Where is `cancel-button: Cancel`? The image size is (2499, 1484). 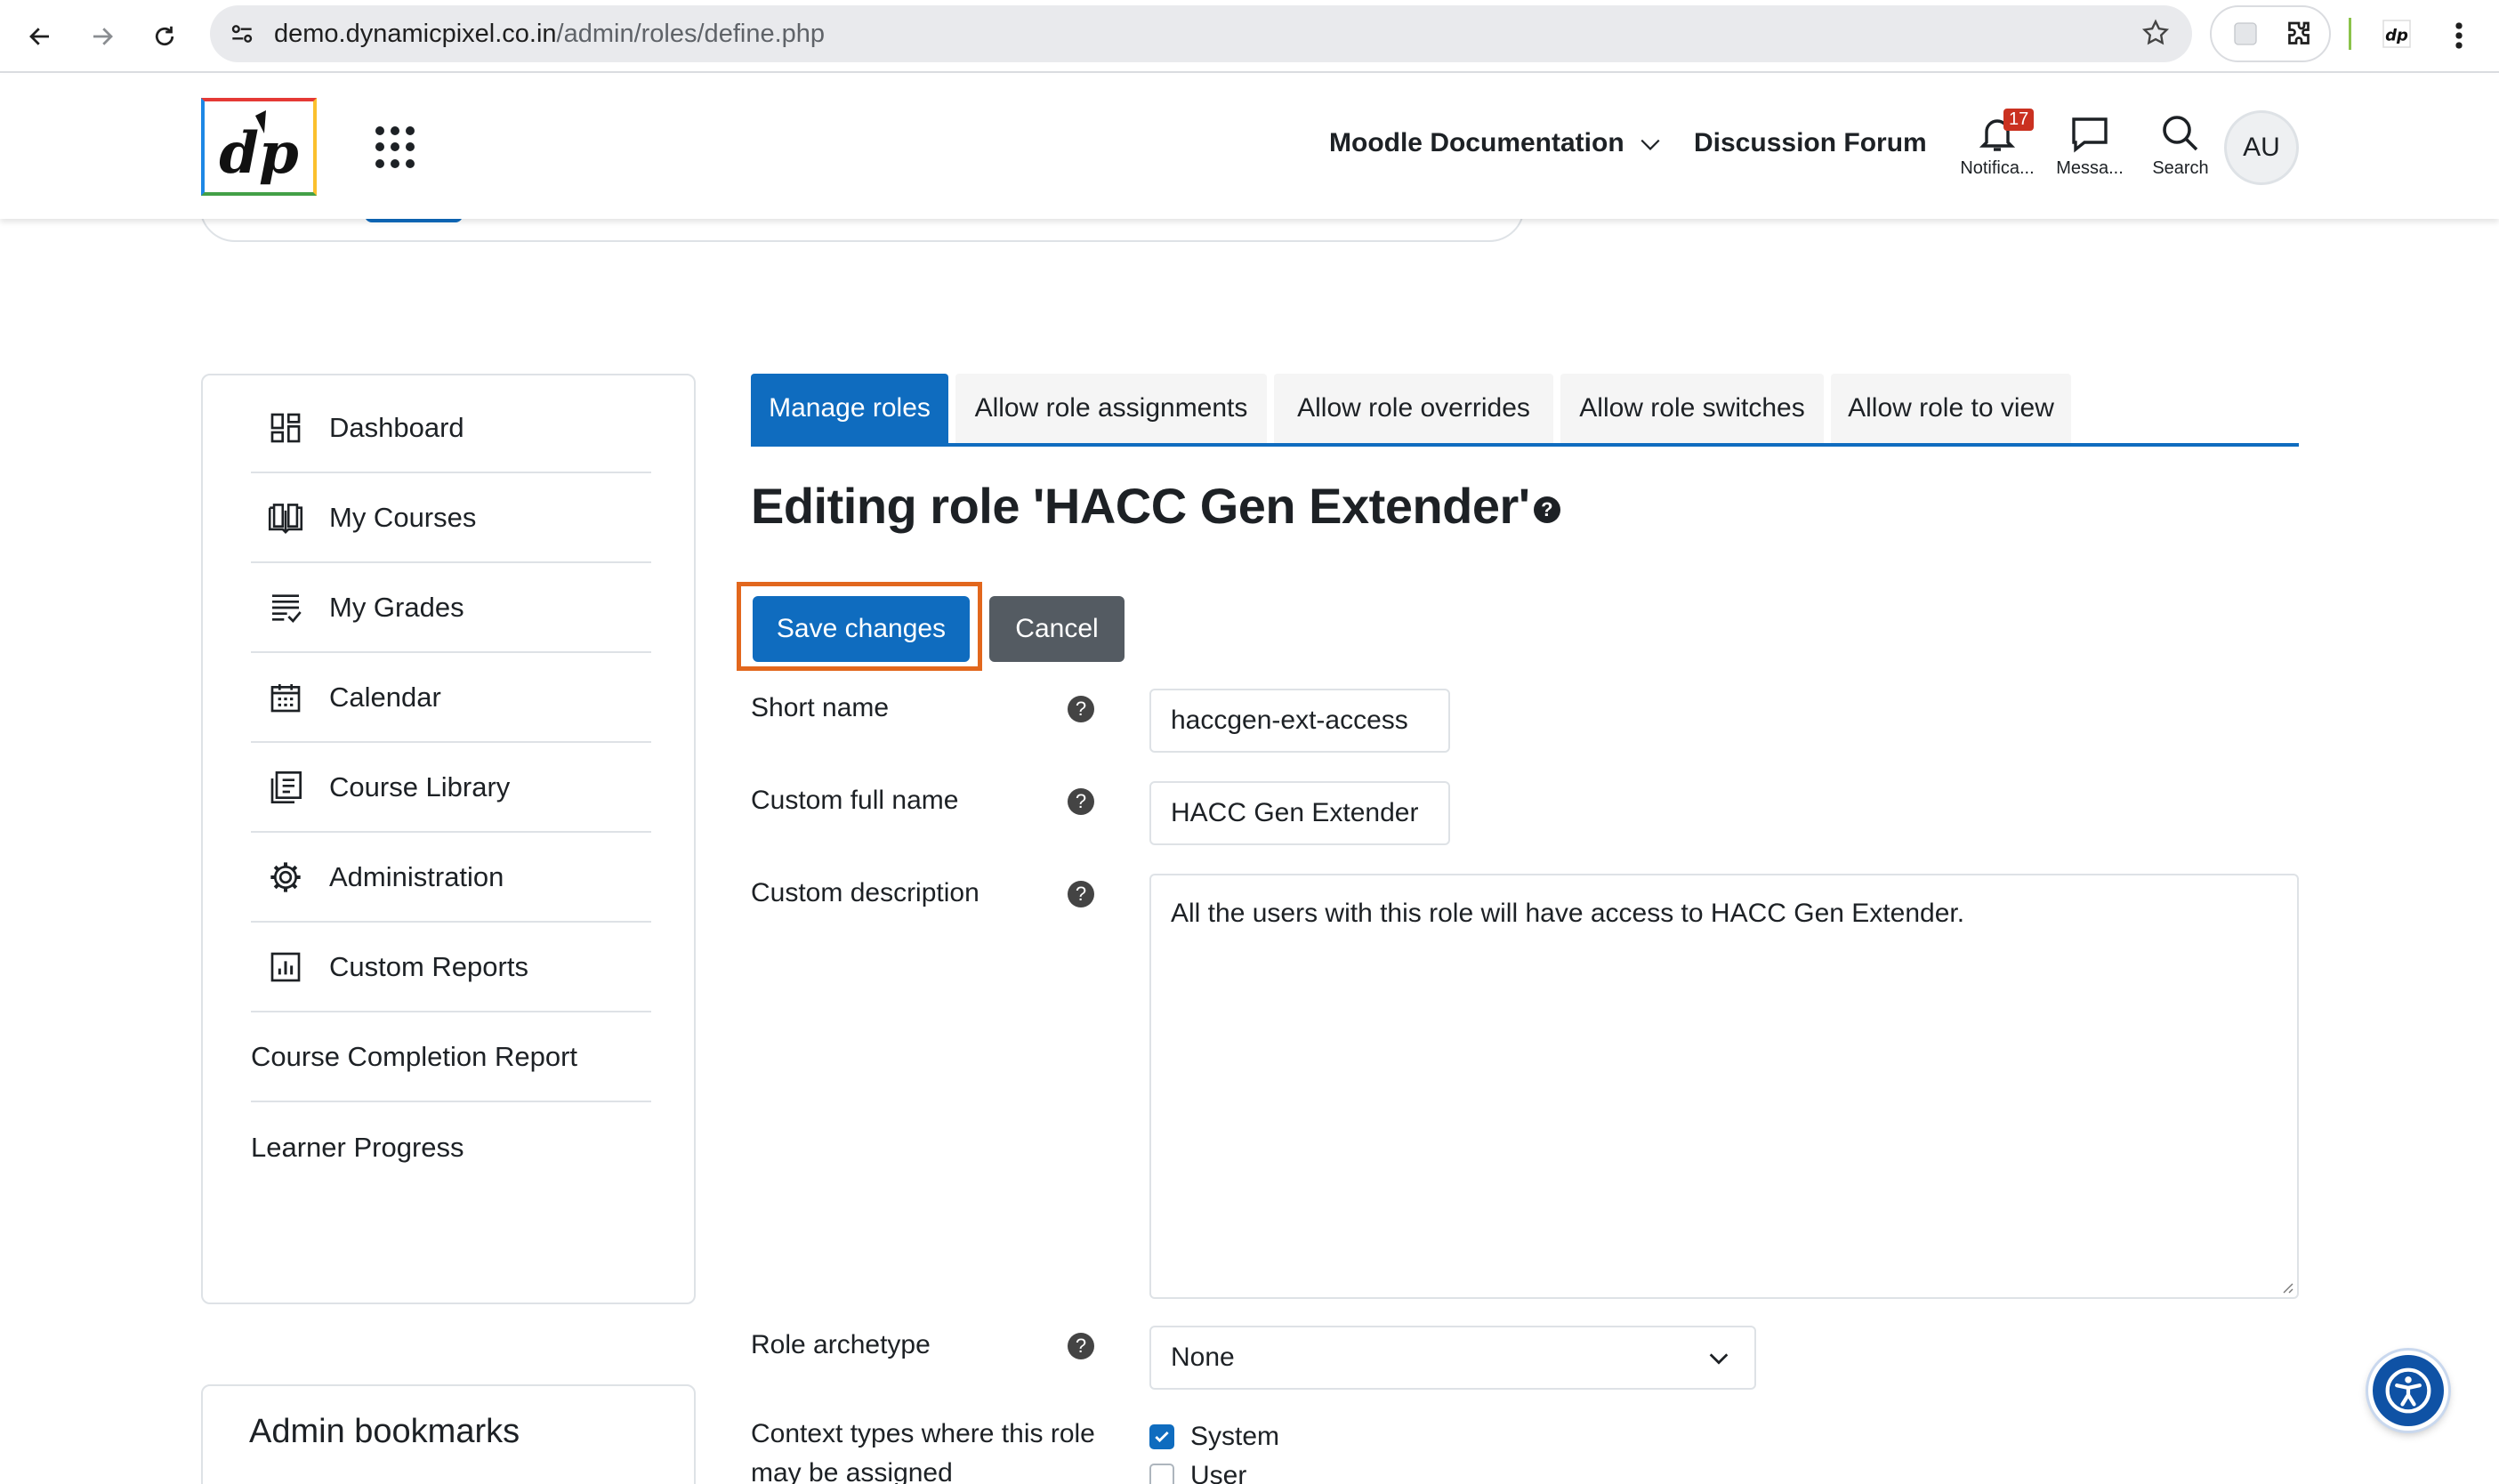
cancel-button: Cancel is located at coordinates (1057, 629).